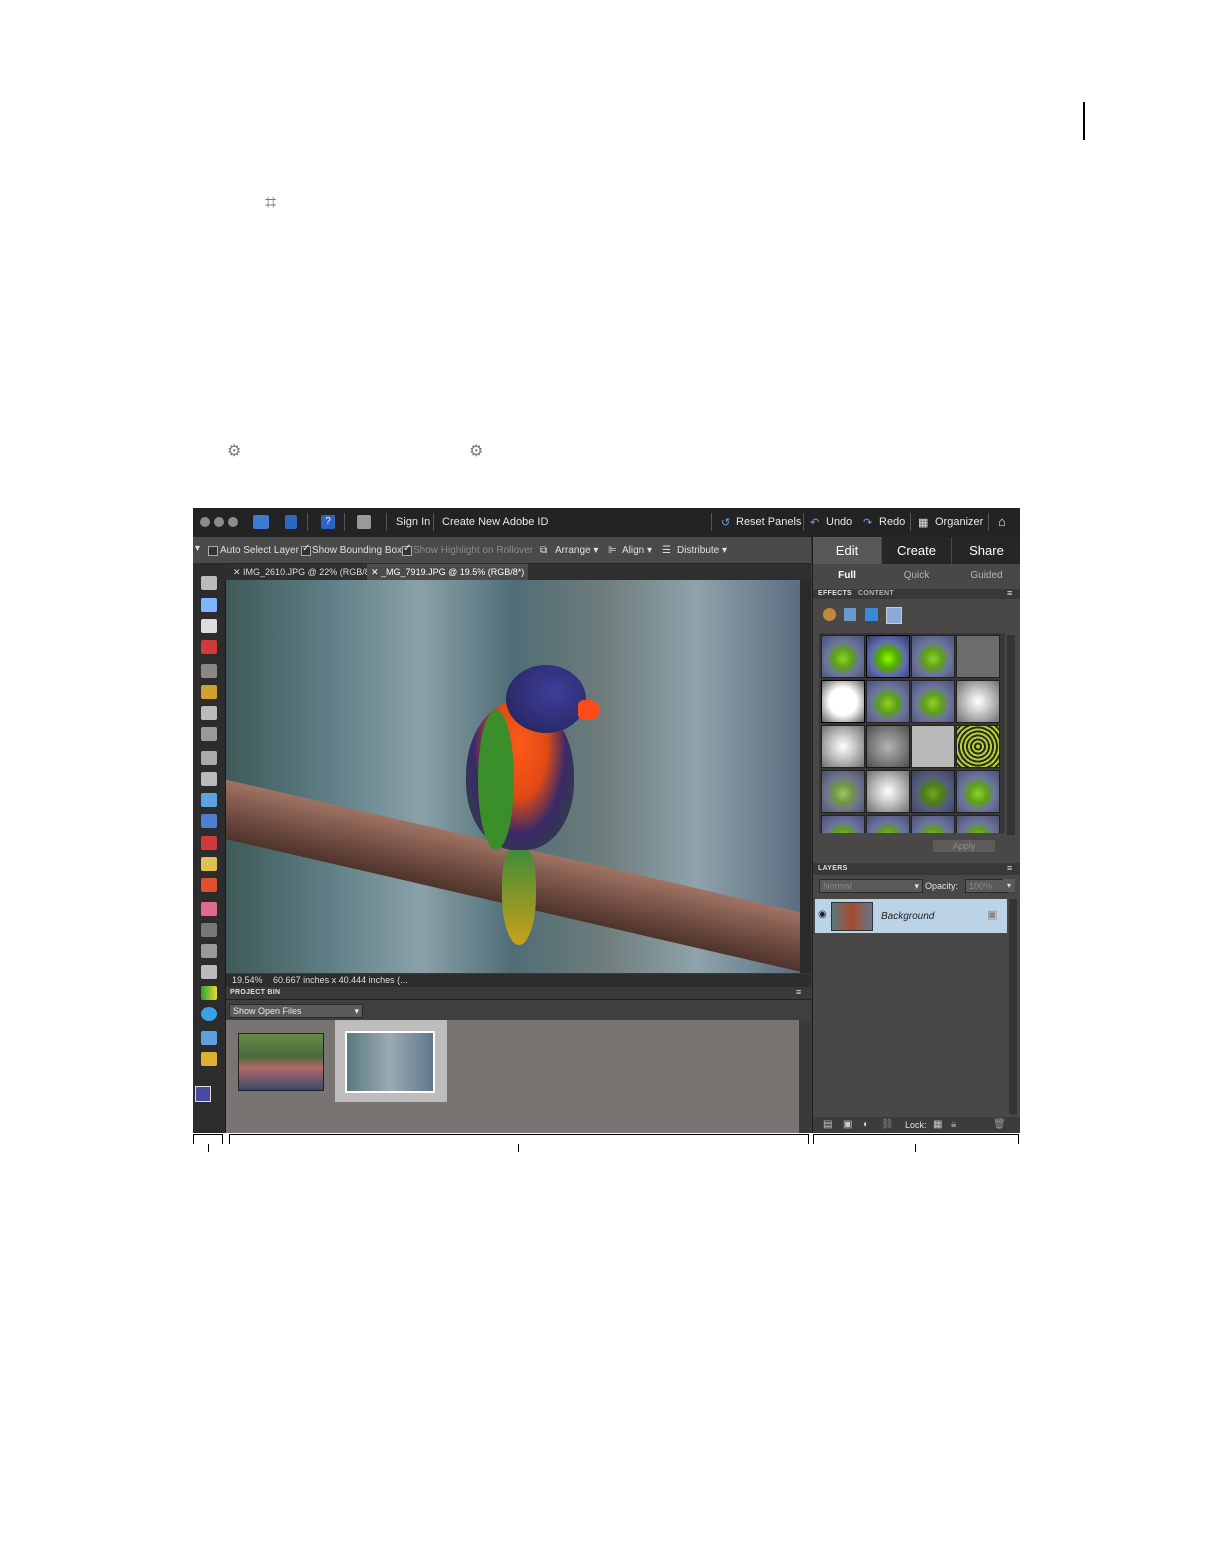 Image resolution: width=1224 pixels, height=1566 pixels. Describe the element at coordinates (937, 1124) in the screenshot. I see `lock-transparency-icon: ▦` at that location.